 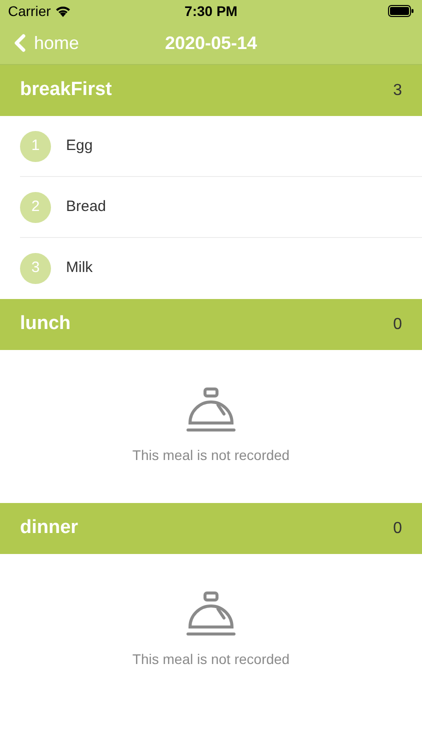 What do you see at coordinates (66, 90) in the screenshot?
I see `meal-name: breakFirst` at bounding box center [66, 90].